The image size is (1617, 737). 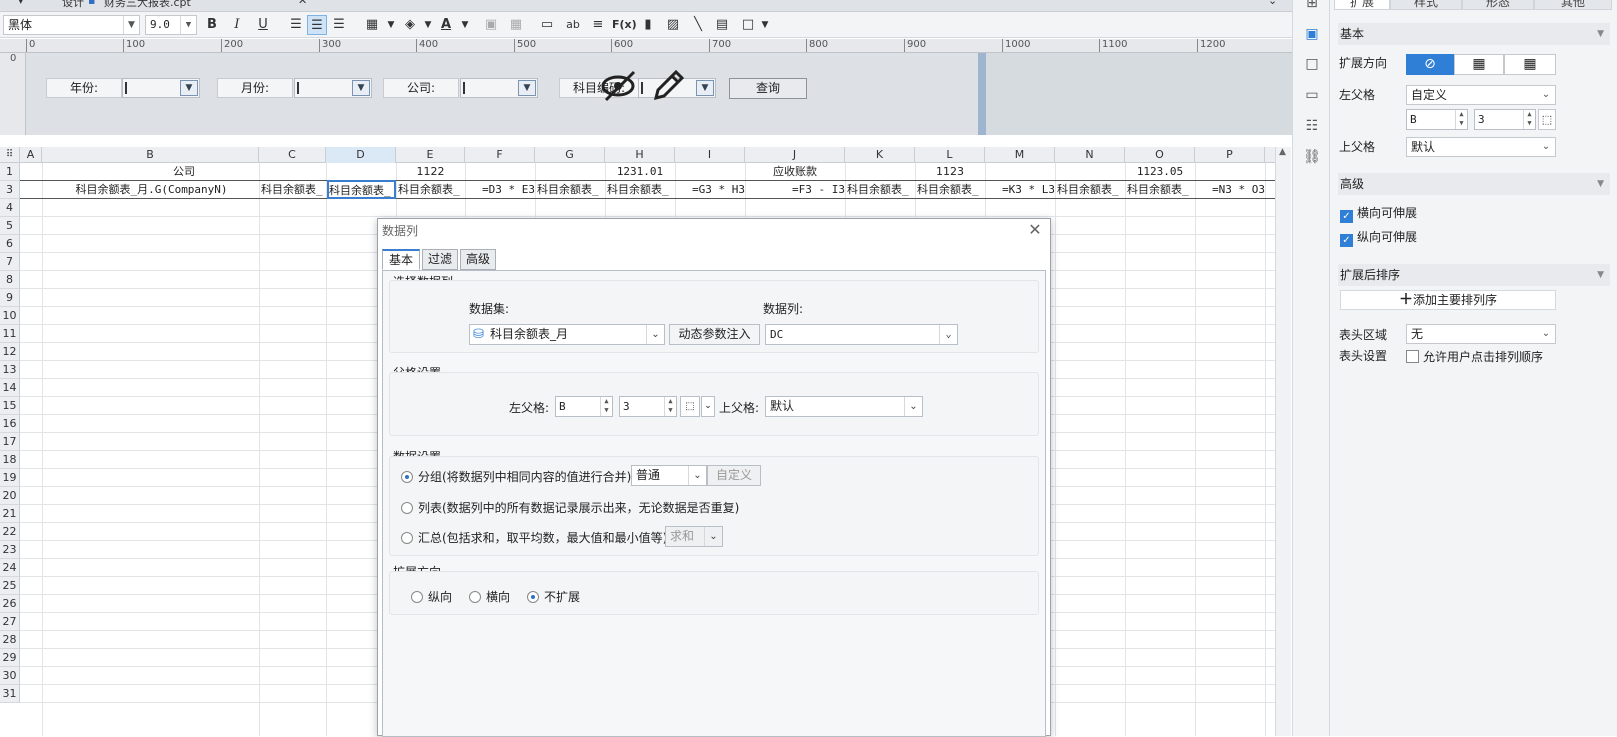 I want to click on column-header: E, so click(x=430, y=155).